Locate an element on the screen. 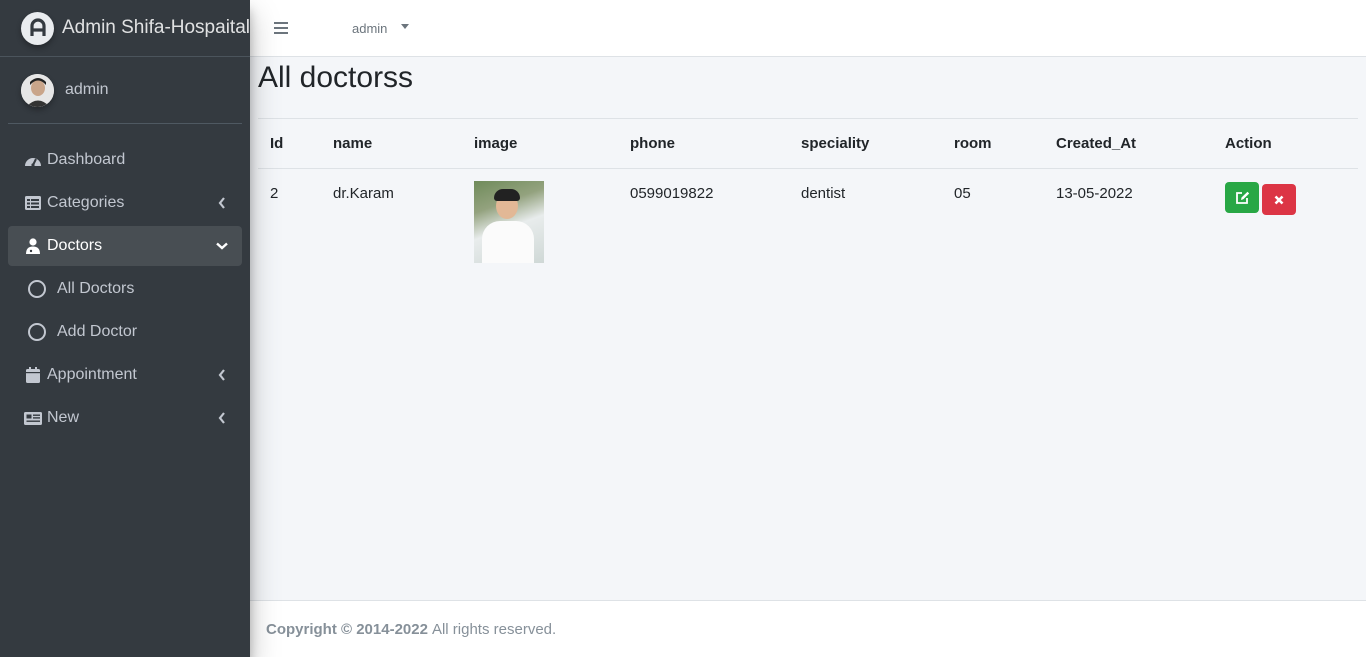  sidebar-item-label: Appointment is located at coordinates (92, 374).